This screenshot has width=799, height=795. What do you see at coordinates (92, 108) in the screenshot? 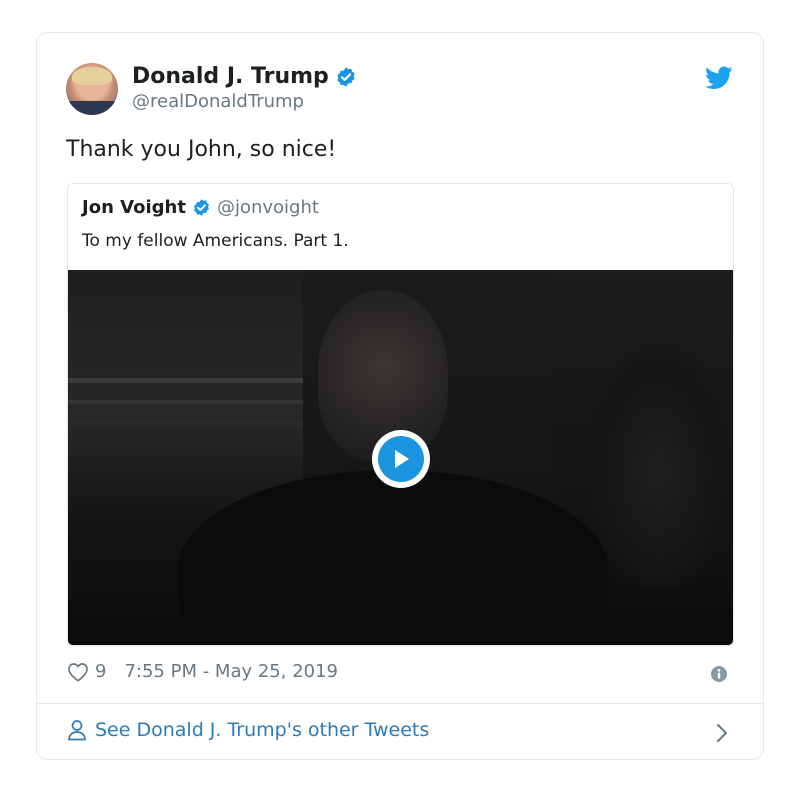
I see `avatar-suit` at bounding box center [92, 108].